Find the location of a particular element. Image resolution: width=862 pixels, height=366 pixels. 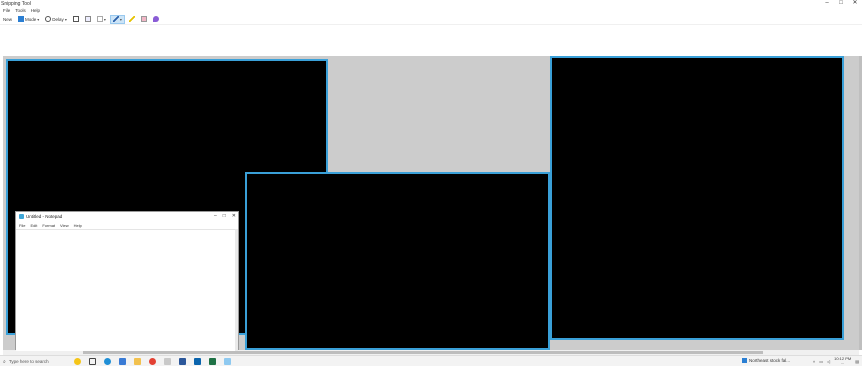

clock-icon is located at coordinates (48, 19).